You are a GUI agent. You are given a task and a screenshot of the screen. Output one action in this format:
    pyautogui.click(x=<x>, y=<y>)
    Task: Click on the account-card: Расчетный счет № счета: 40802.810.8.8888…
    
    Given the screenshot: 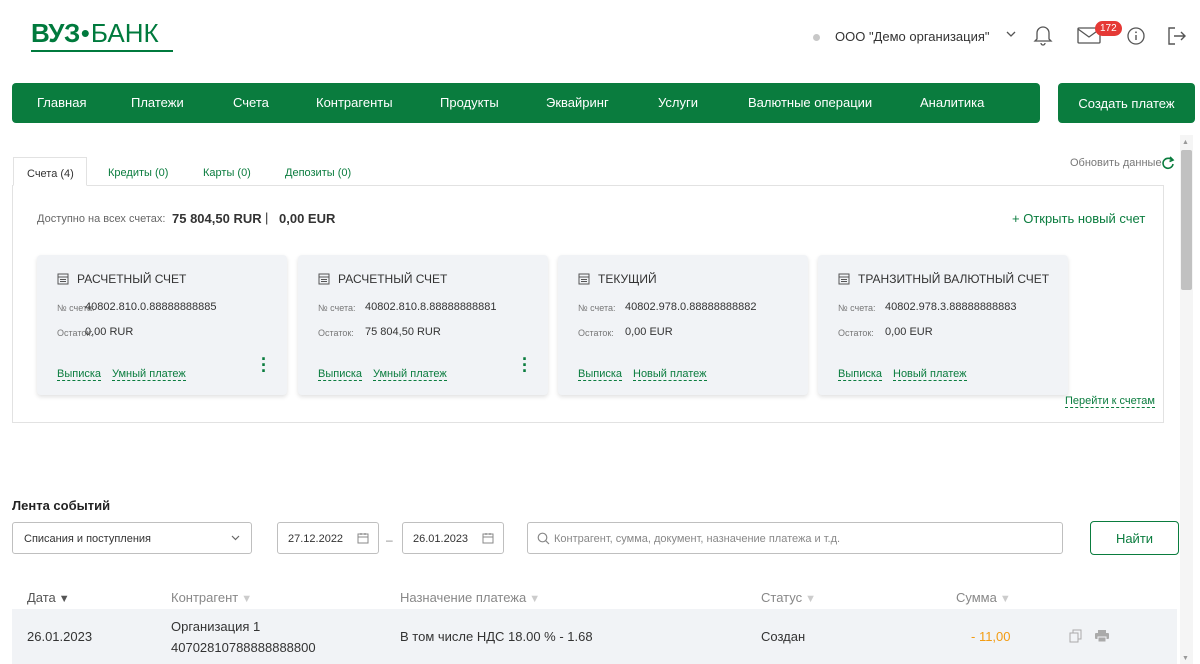 What is the action you would take?
    pyautogui.click(x=423, y=325)
    